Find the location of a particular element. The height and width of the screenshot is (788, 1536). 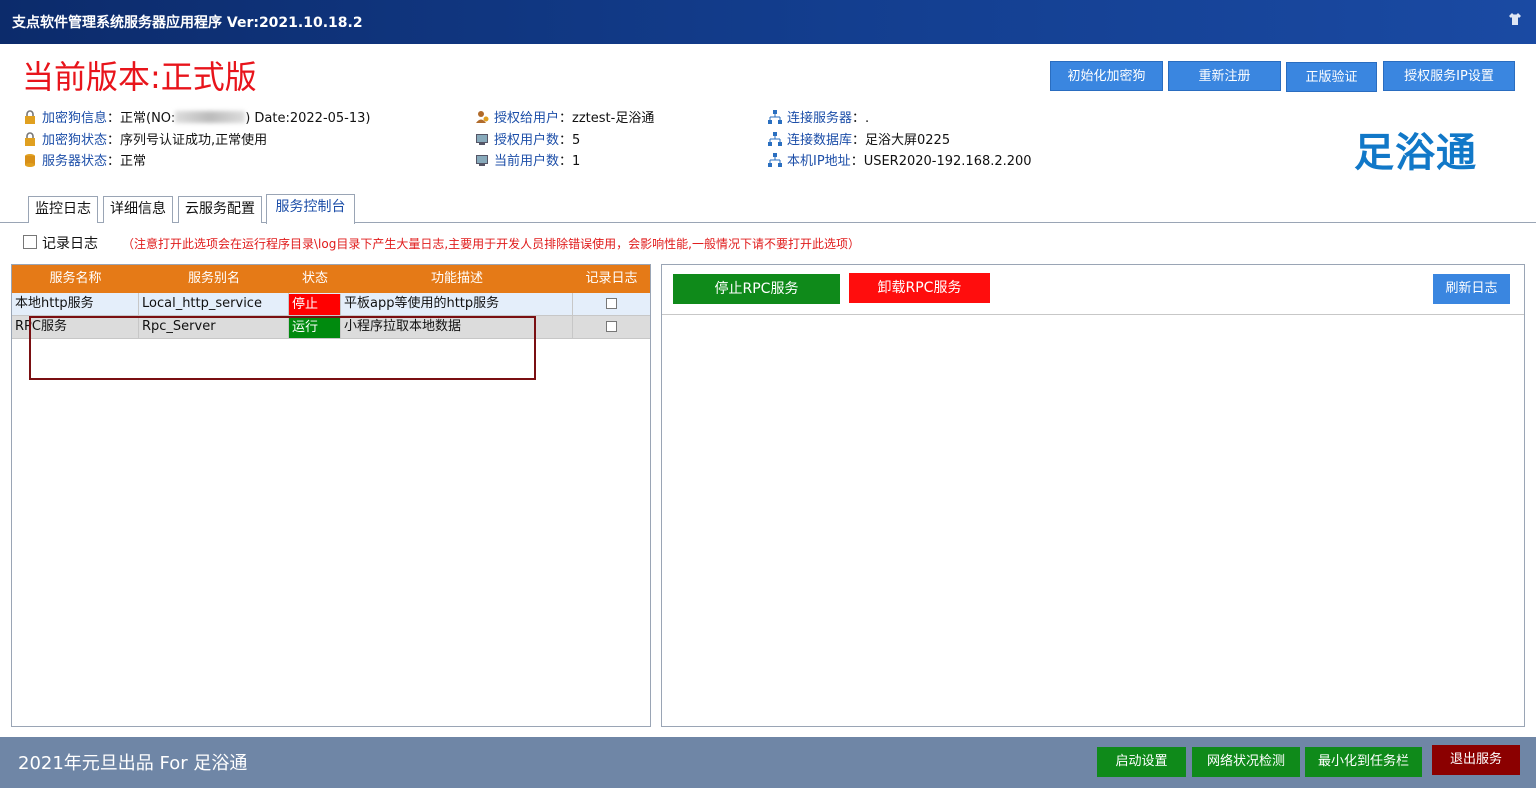

tab-cloud-config: 云服务配置 is located at coordinates (220, 209).